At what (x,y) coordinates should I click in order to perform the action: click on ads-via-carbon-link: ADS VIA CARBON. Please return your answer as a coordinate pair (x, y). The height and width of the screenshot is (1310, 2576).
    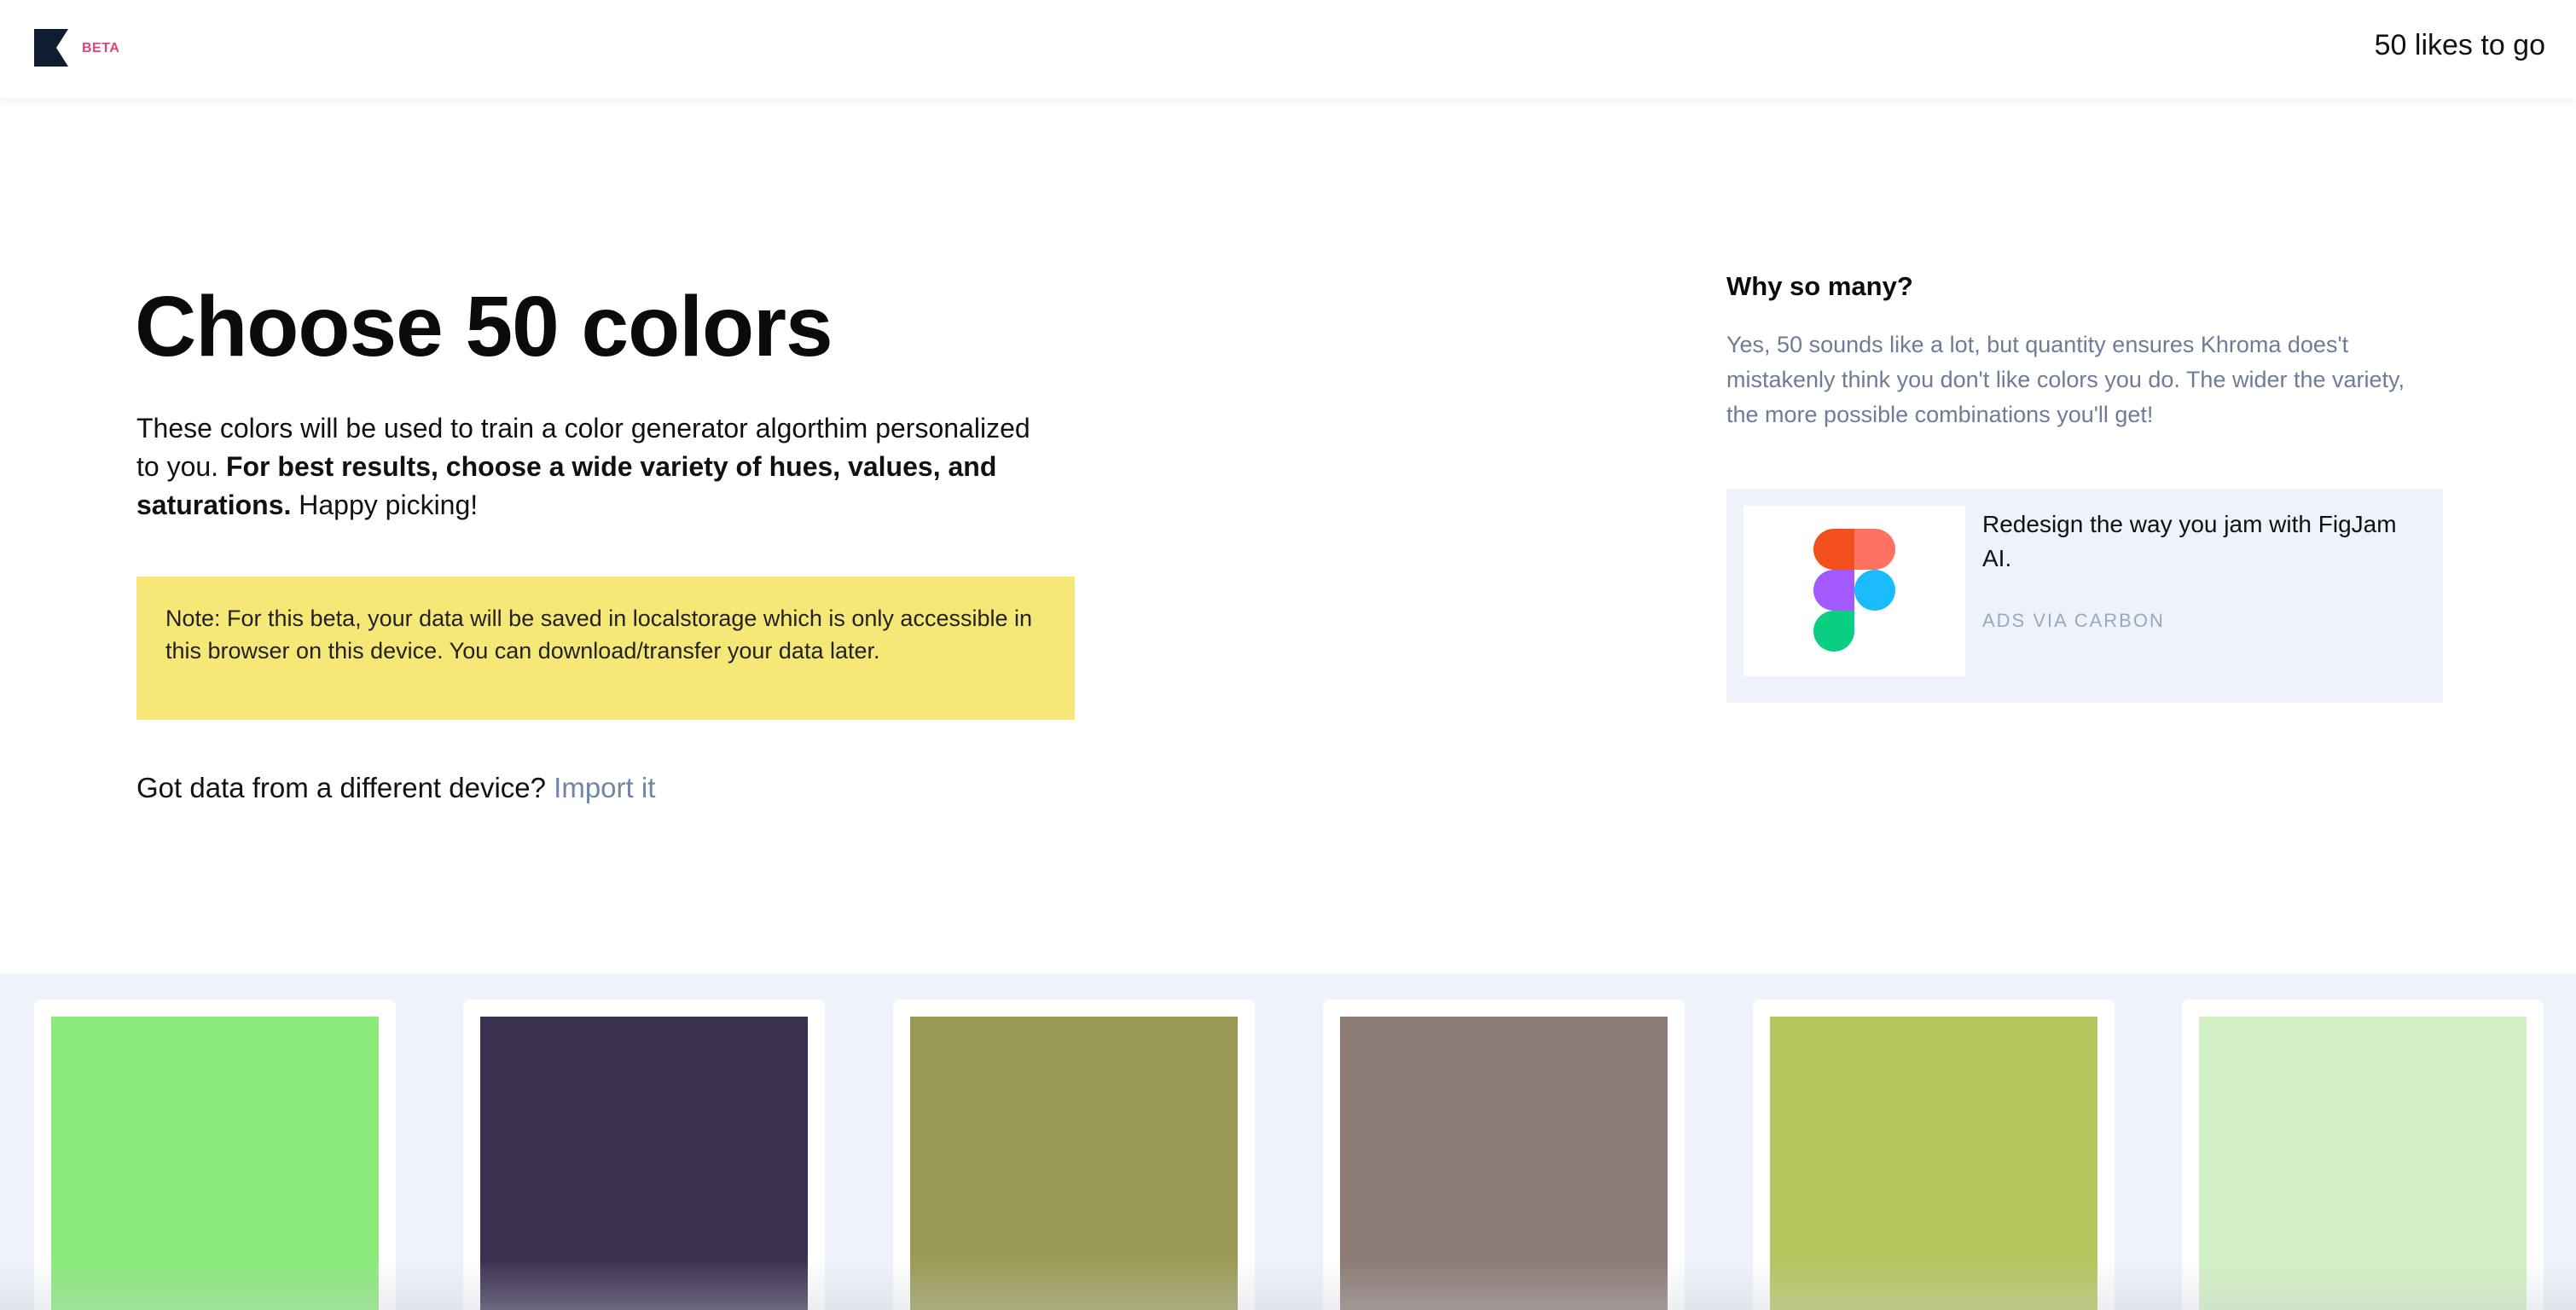
    Looking at the image, I should click on (2073, 621).